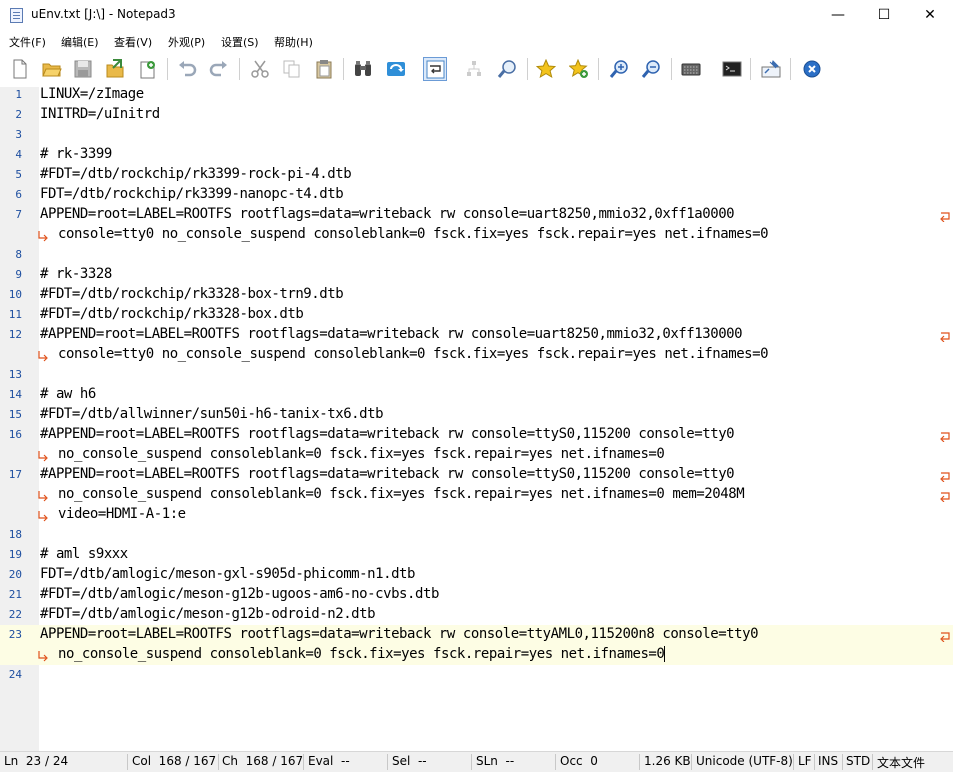  What do you see at coordinates (187, 69) in the screenshot?
I see `undo-icon` at bounding box center [187, 69].